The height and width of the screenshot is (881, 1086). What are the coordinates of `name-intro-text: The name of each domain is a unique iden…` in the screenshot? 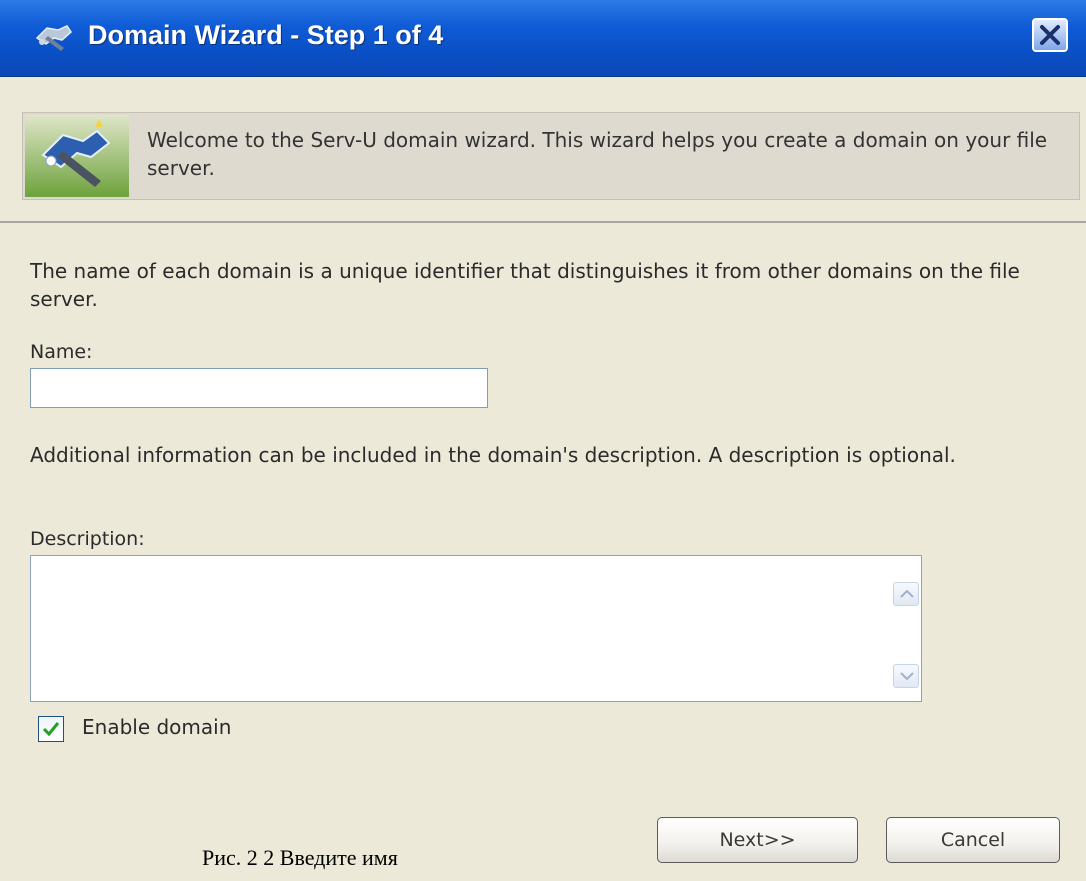 It's located at (525, 285).